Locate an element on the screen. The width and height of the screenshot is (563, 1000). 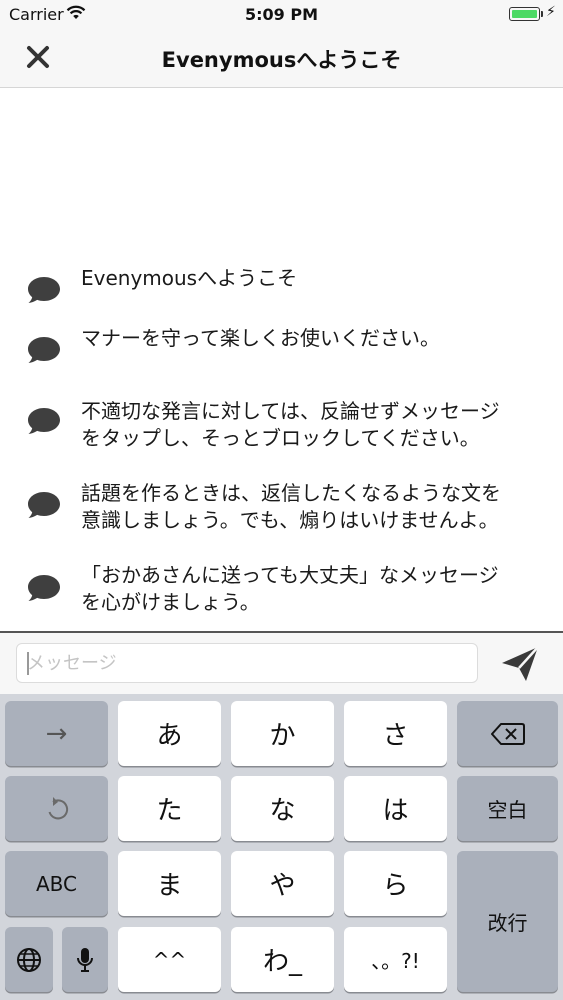
battery-icon is located at coordinates (524, 14).